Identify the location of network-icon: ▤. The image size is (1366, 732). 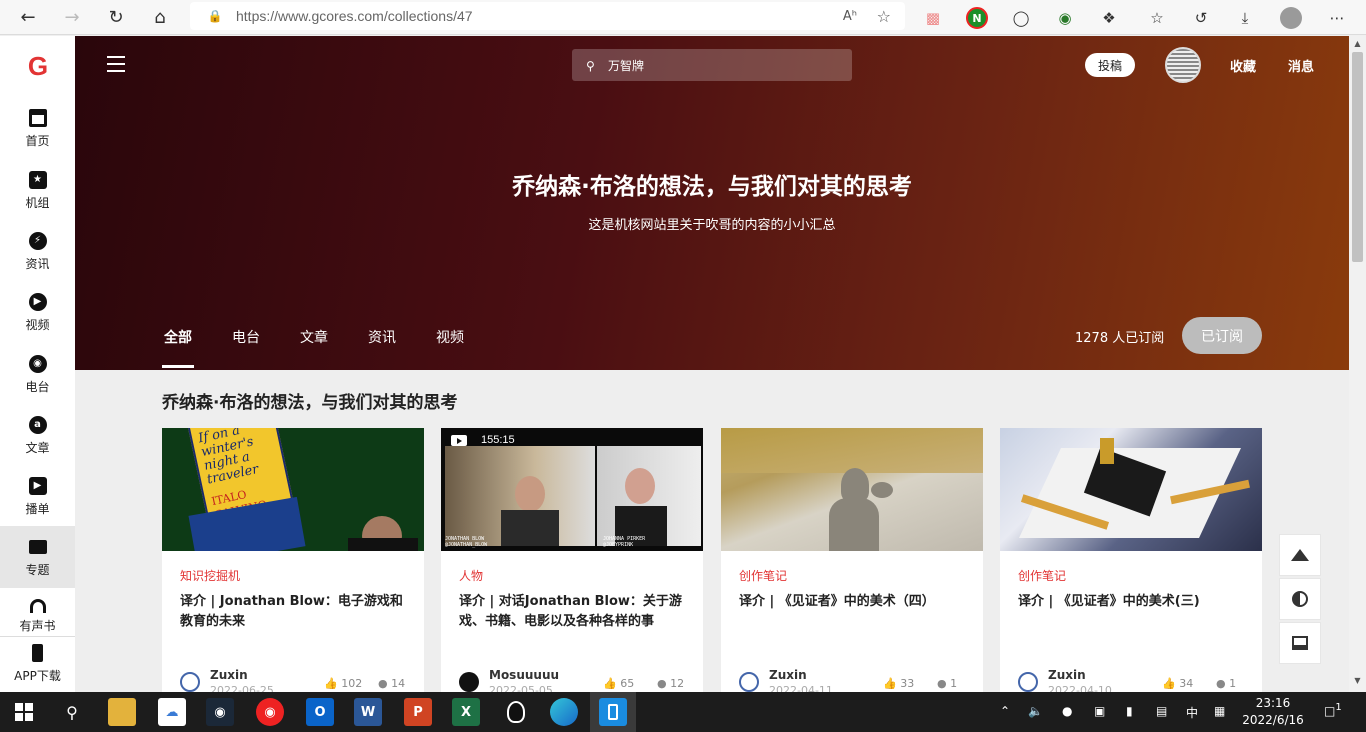
(1161, 711).